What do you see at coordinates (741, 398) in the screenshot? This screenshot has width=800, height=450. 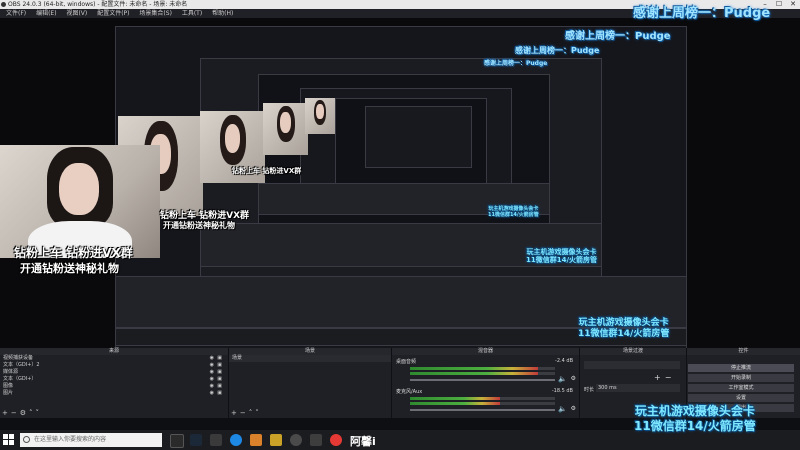 I see `settings-button: 设置` at bounding box center [741, 398].